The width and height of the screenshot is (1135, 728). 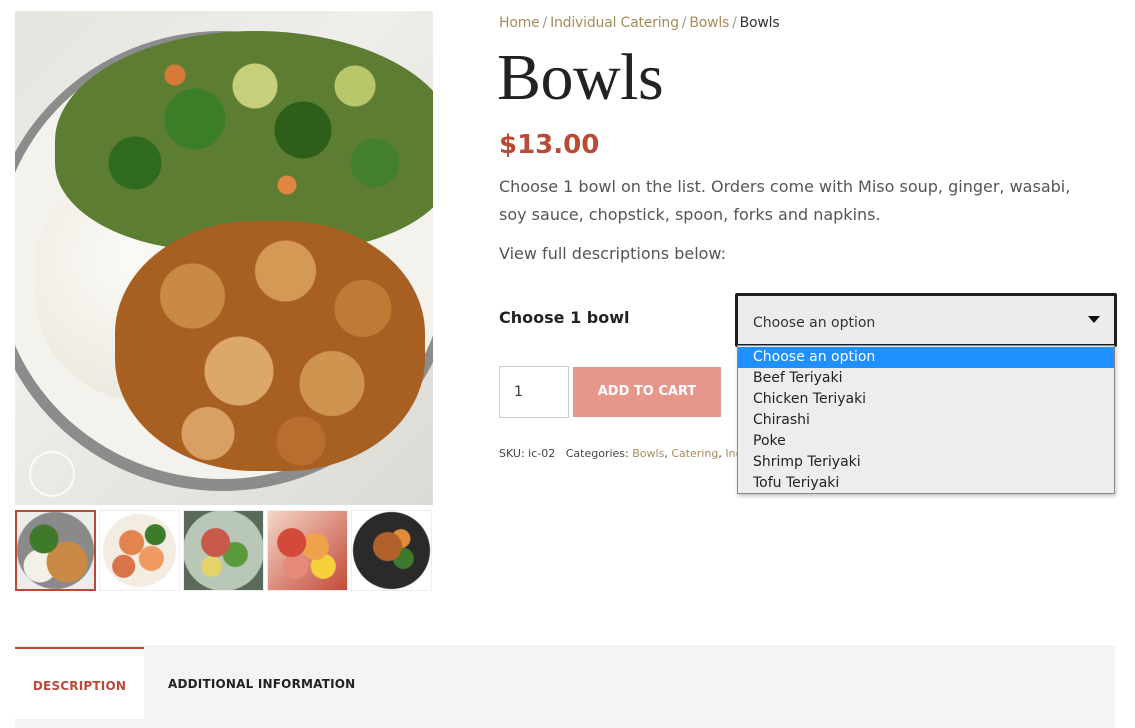 What do you see at coordinates (614, 23) in the screenshot?
I see `breadcrumb-individual-catering-link: Individual Catering` at bounding box center [614, 23].